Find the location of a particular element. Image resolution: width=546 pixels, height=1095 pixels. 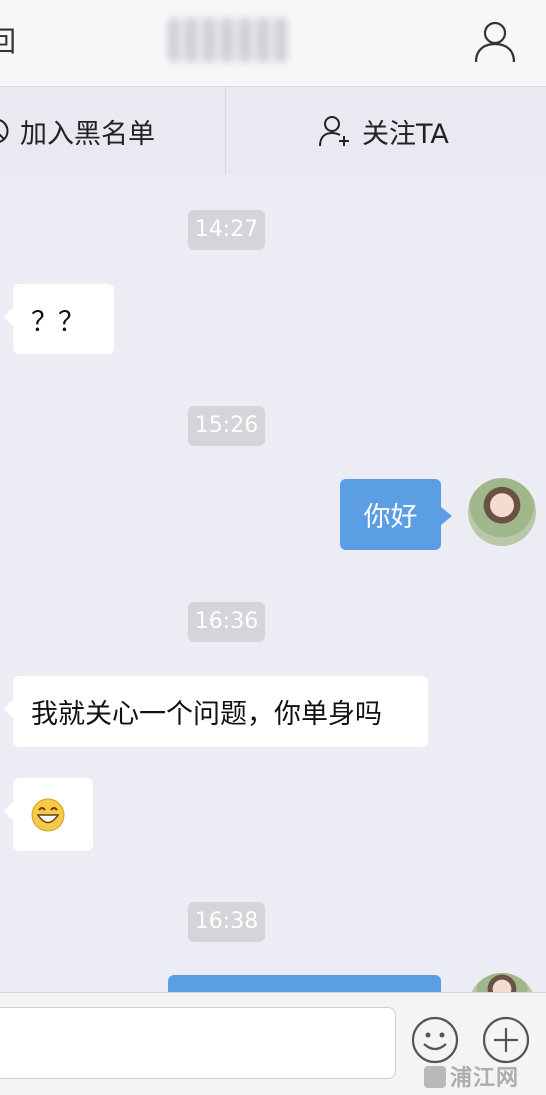

block-icon is located at coordinates (4, 131).